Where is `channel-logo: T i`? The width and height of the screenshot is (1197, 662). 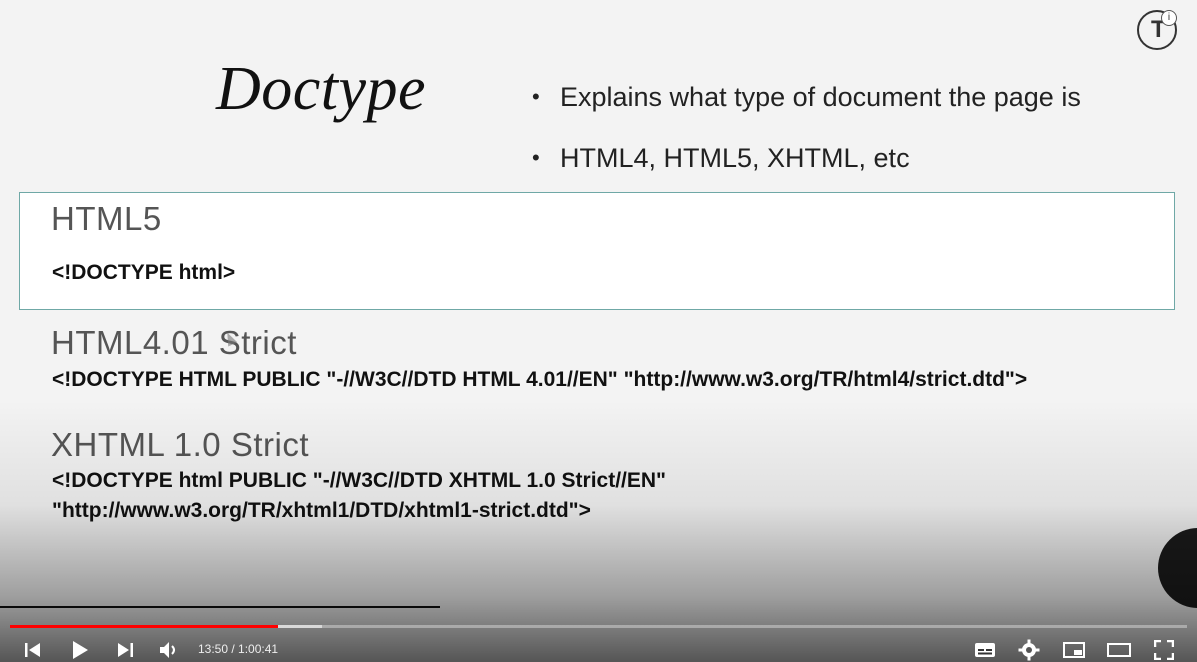 channel-logo: T i is located at coordinates (1157, 30).